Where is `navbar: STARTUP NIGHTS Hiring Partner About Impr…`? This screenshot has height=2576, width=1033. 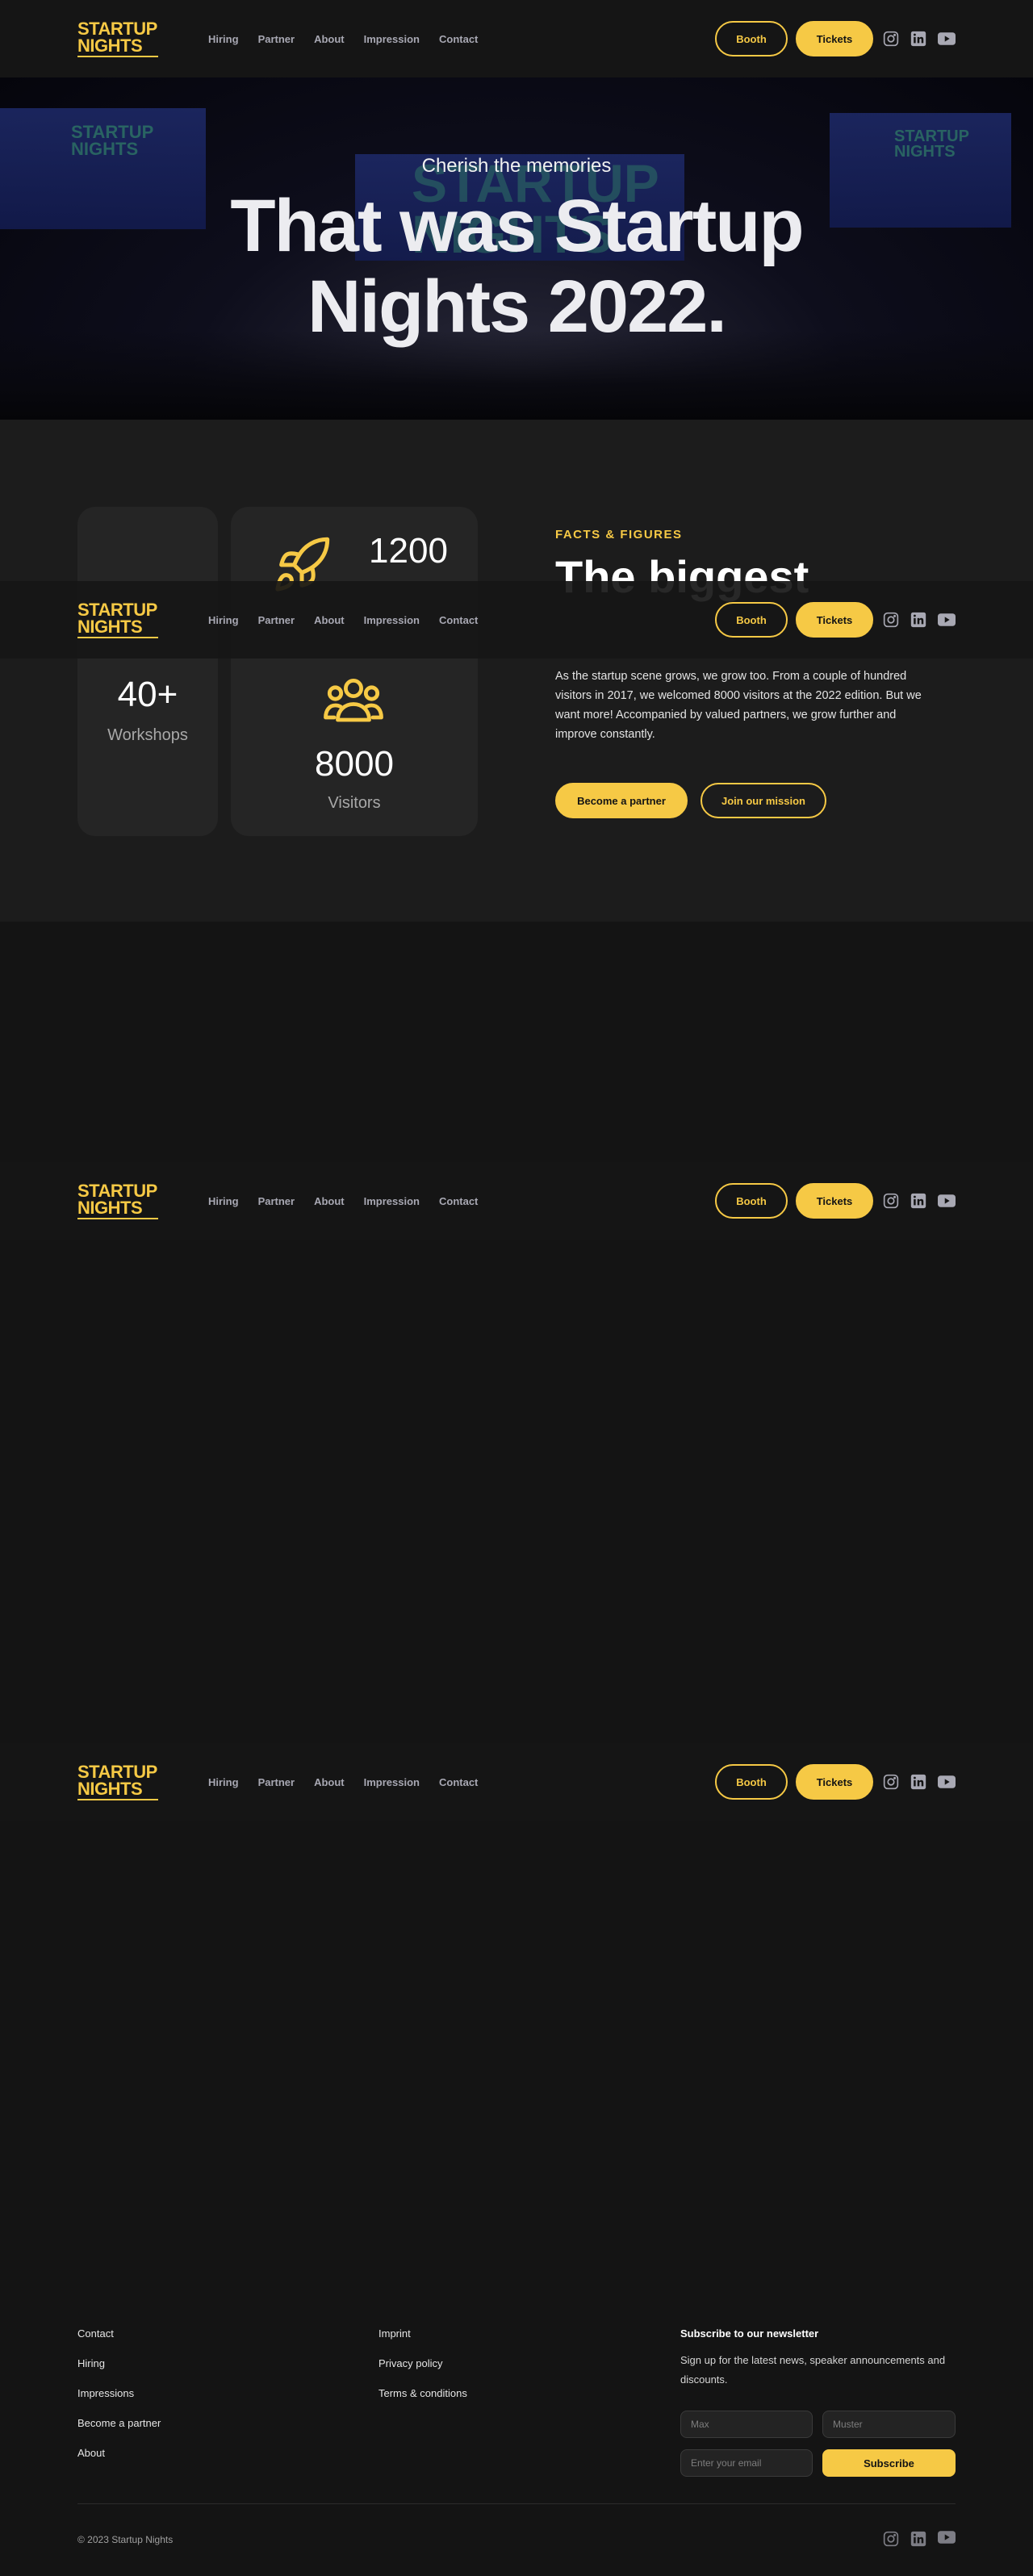 navbar: STARTUP NIGHTS Hiring Partner About Impr… is located at coordinates (516, 1782).